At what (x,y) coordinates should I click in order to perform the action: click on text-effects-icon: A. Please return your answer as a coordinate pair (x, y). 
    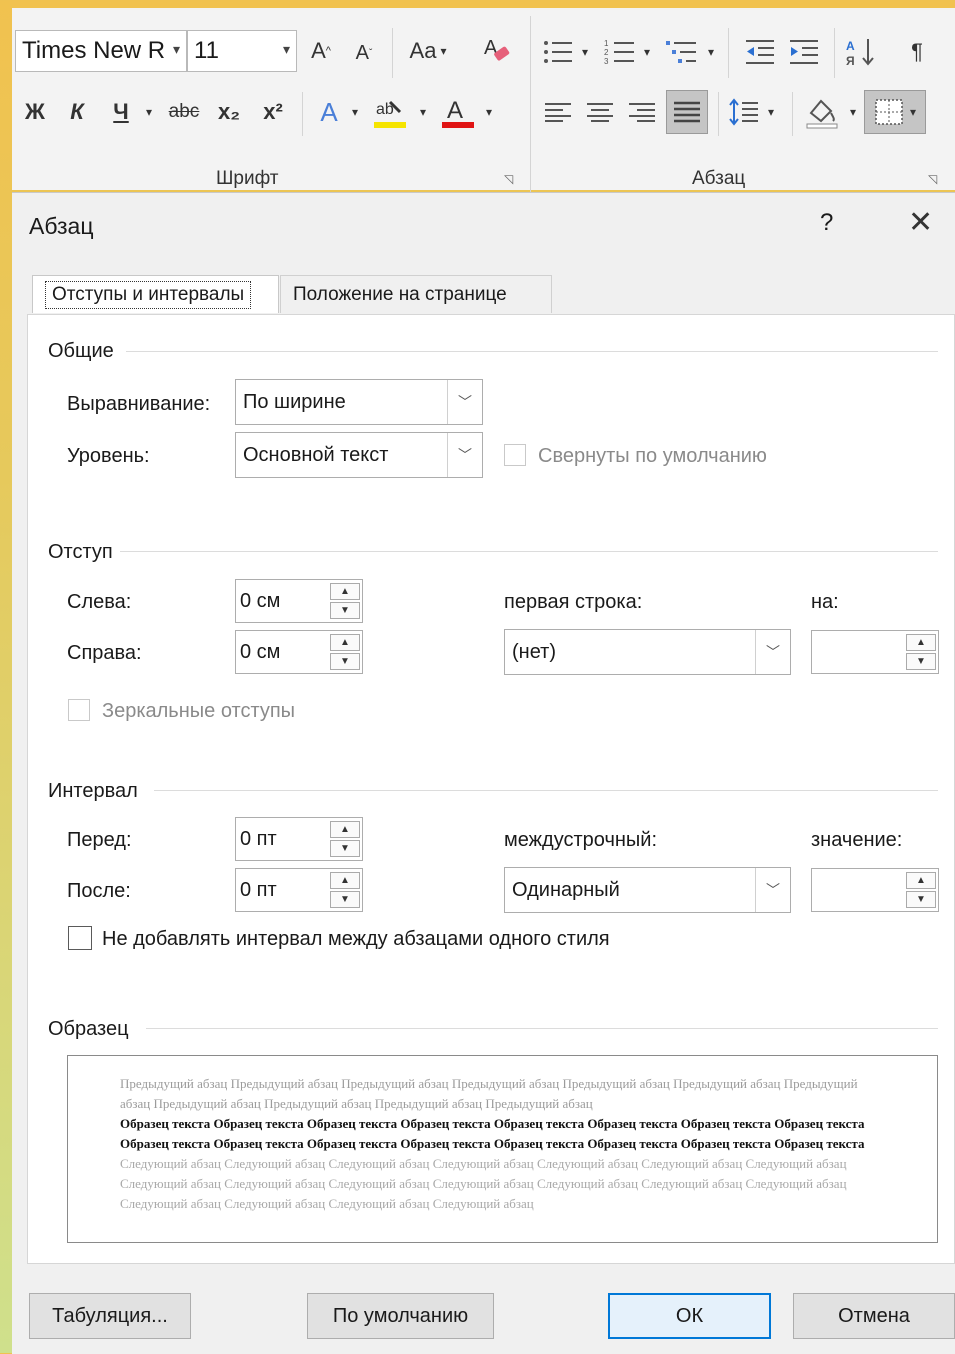
    Looking at the image, I should click on (329, 112).